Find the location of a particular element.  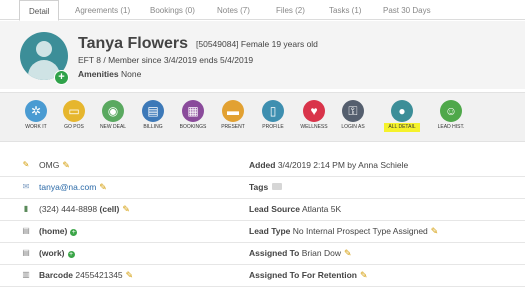

assigned-retention-cell: Assigned To For Retention ✎ is located at coordinates (308, 275).